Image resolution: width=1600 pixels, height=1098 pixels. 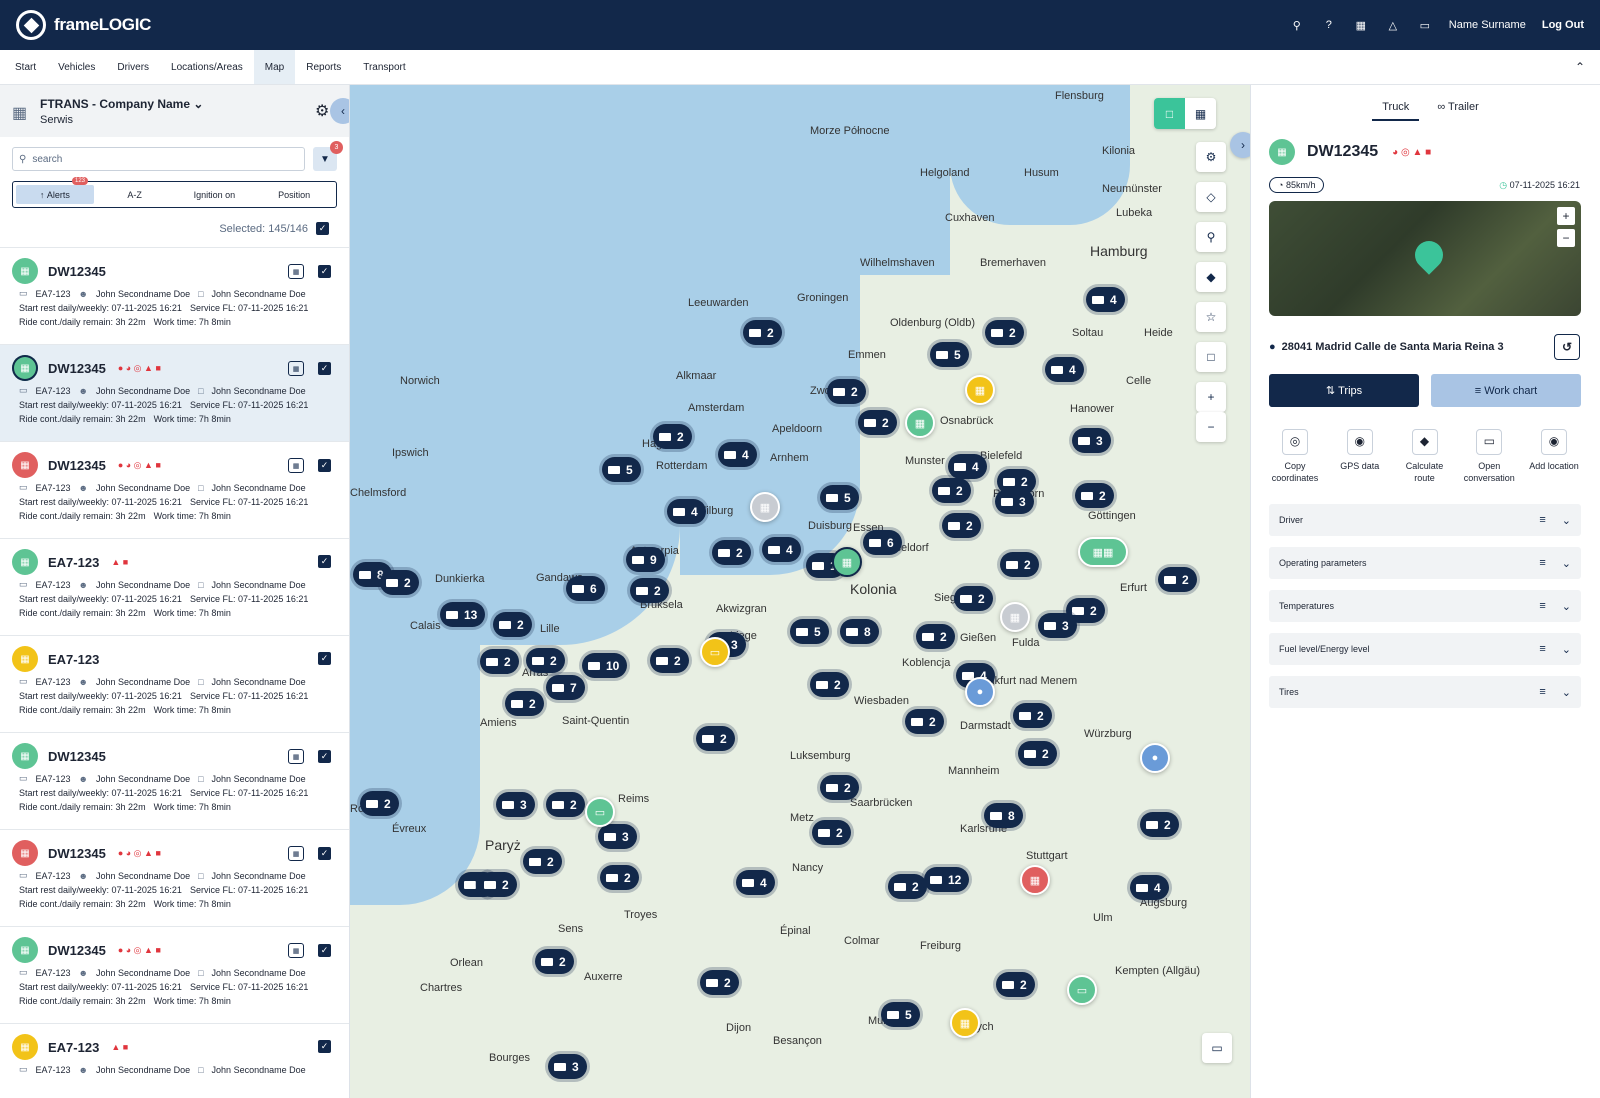 What do you see at coordinates (215, 194) in the screenshot?
I see `sort-ignition: Ignition on` at bounding box center [215, 194].